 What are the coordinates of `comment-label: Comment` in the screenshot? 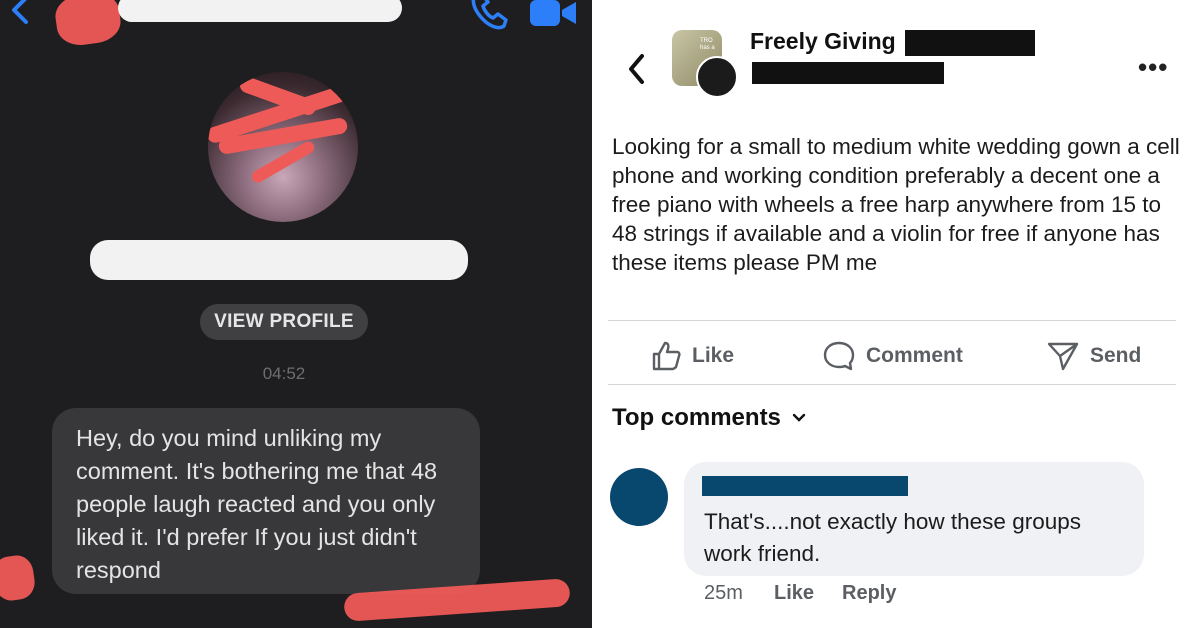 It's located at (914, 355).